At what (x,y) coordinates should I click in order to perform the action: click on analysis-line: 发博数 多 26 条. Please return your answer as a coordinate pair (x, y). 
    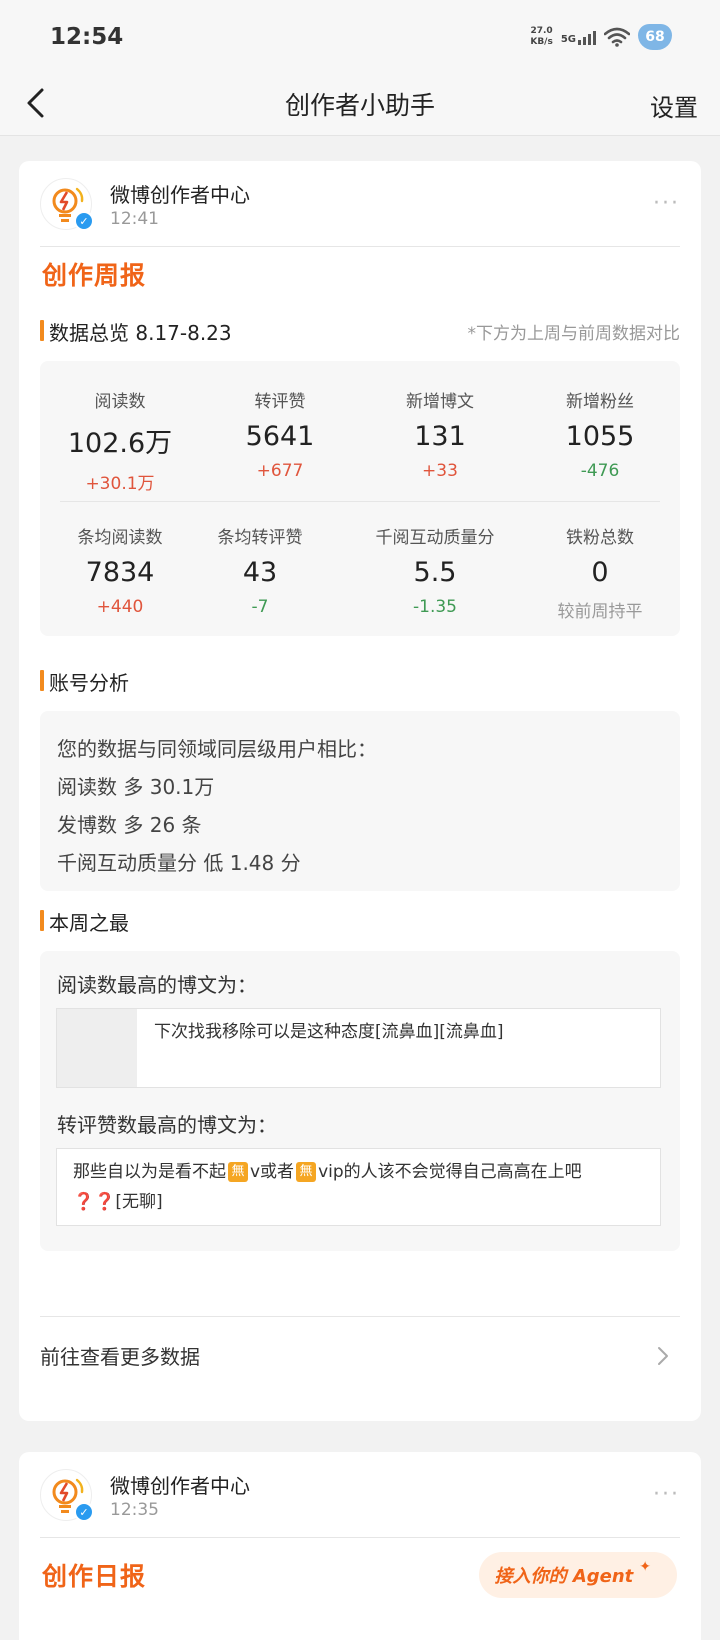
    Looking at the image, I should click on (129, 825).